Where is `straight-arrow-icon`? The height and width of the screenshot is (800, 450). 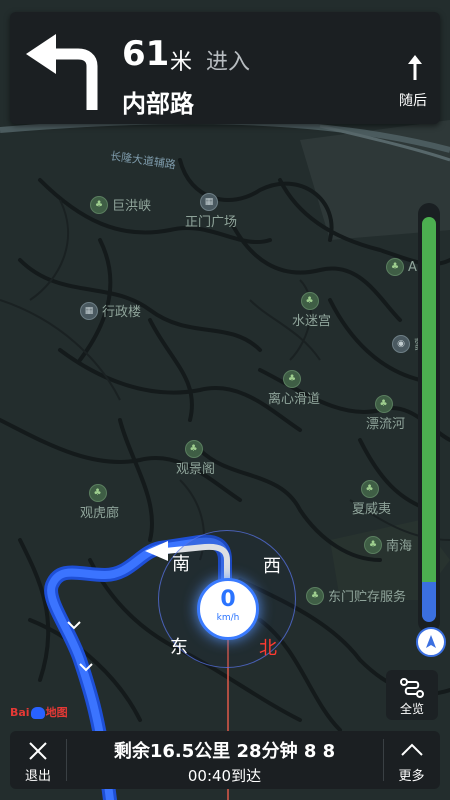
straight-arrow-icon is located at coordinates (415, 67).